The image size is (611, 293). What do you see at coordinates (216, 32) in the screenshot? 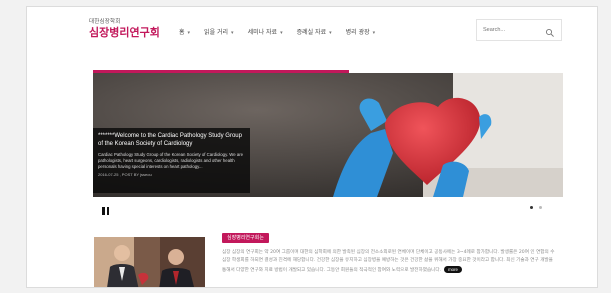
I see `nav-item-label: 읽을 거리` at bounding box center [216, 32].